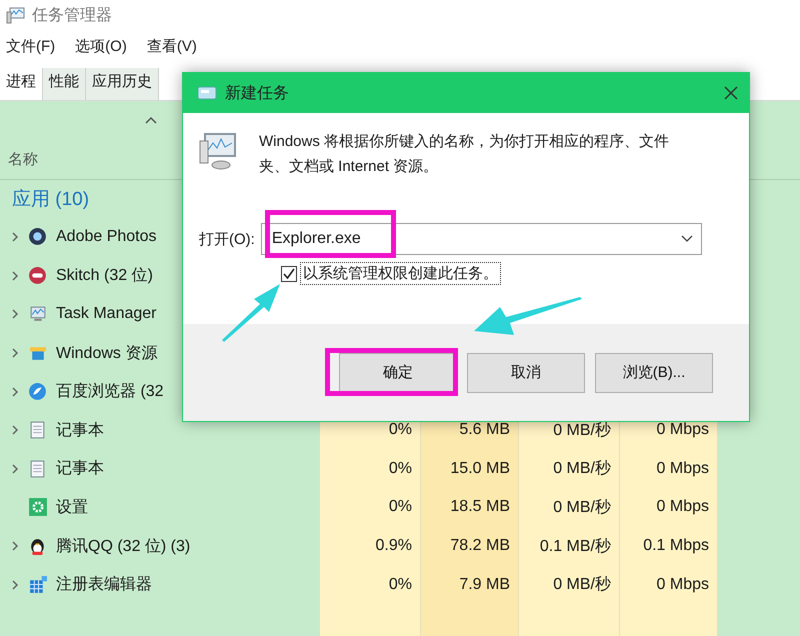 This screenshot has width=800, height=636. What do you see at coordinates (257, 94) in the screenshot?
I see `dialog-title: 新建任务` at bounding box center [257, 94].